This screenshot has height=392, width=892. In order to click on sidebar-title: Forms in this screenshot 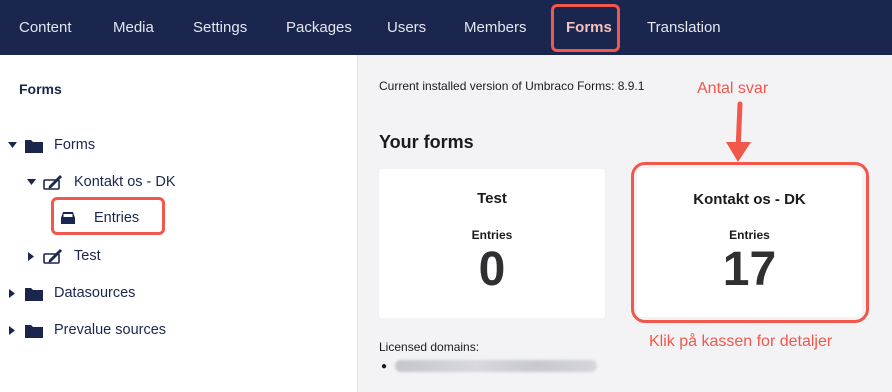, I will do `click(40, 89)`.